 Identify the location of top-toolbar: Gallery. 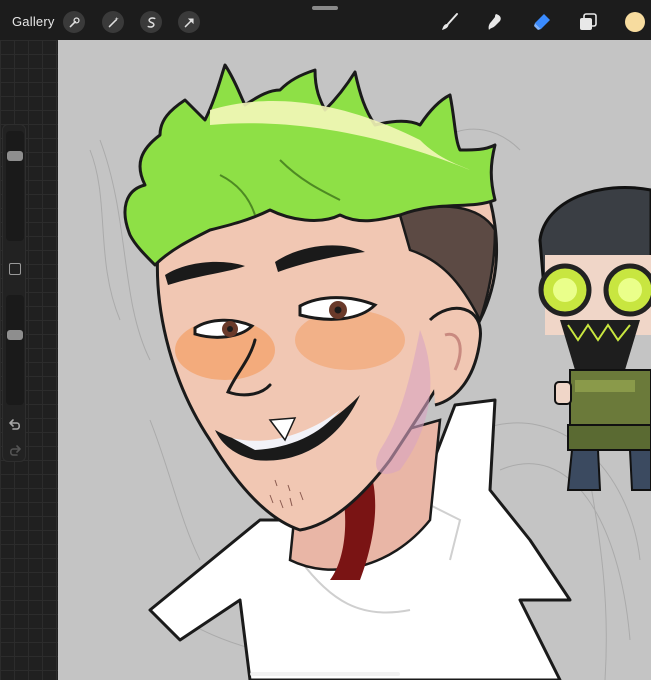
(325, 20).